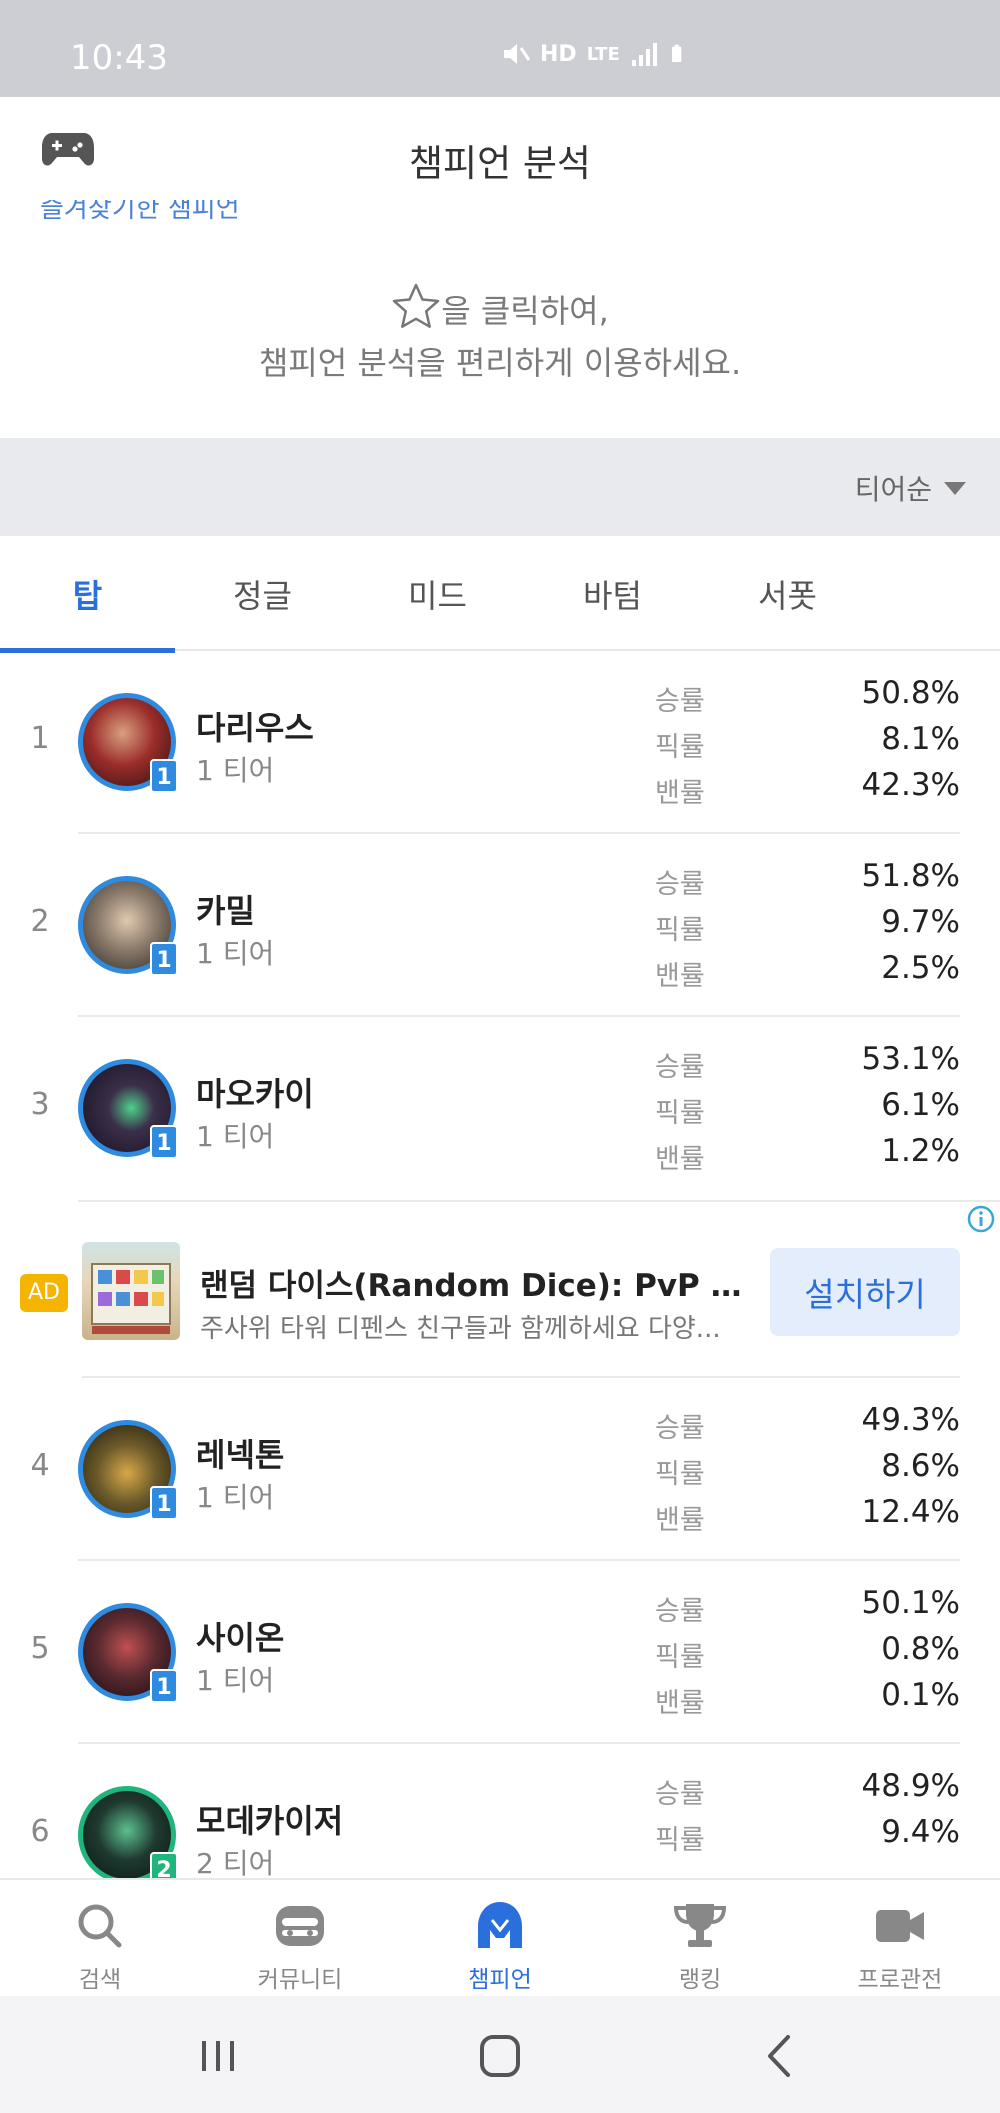 The image size is (1000, 2113). I want to click on position-tabs: 탑 정글 미드 바텀 서폿, so click(500, 594).